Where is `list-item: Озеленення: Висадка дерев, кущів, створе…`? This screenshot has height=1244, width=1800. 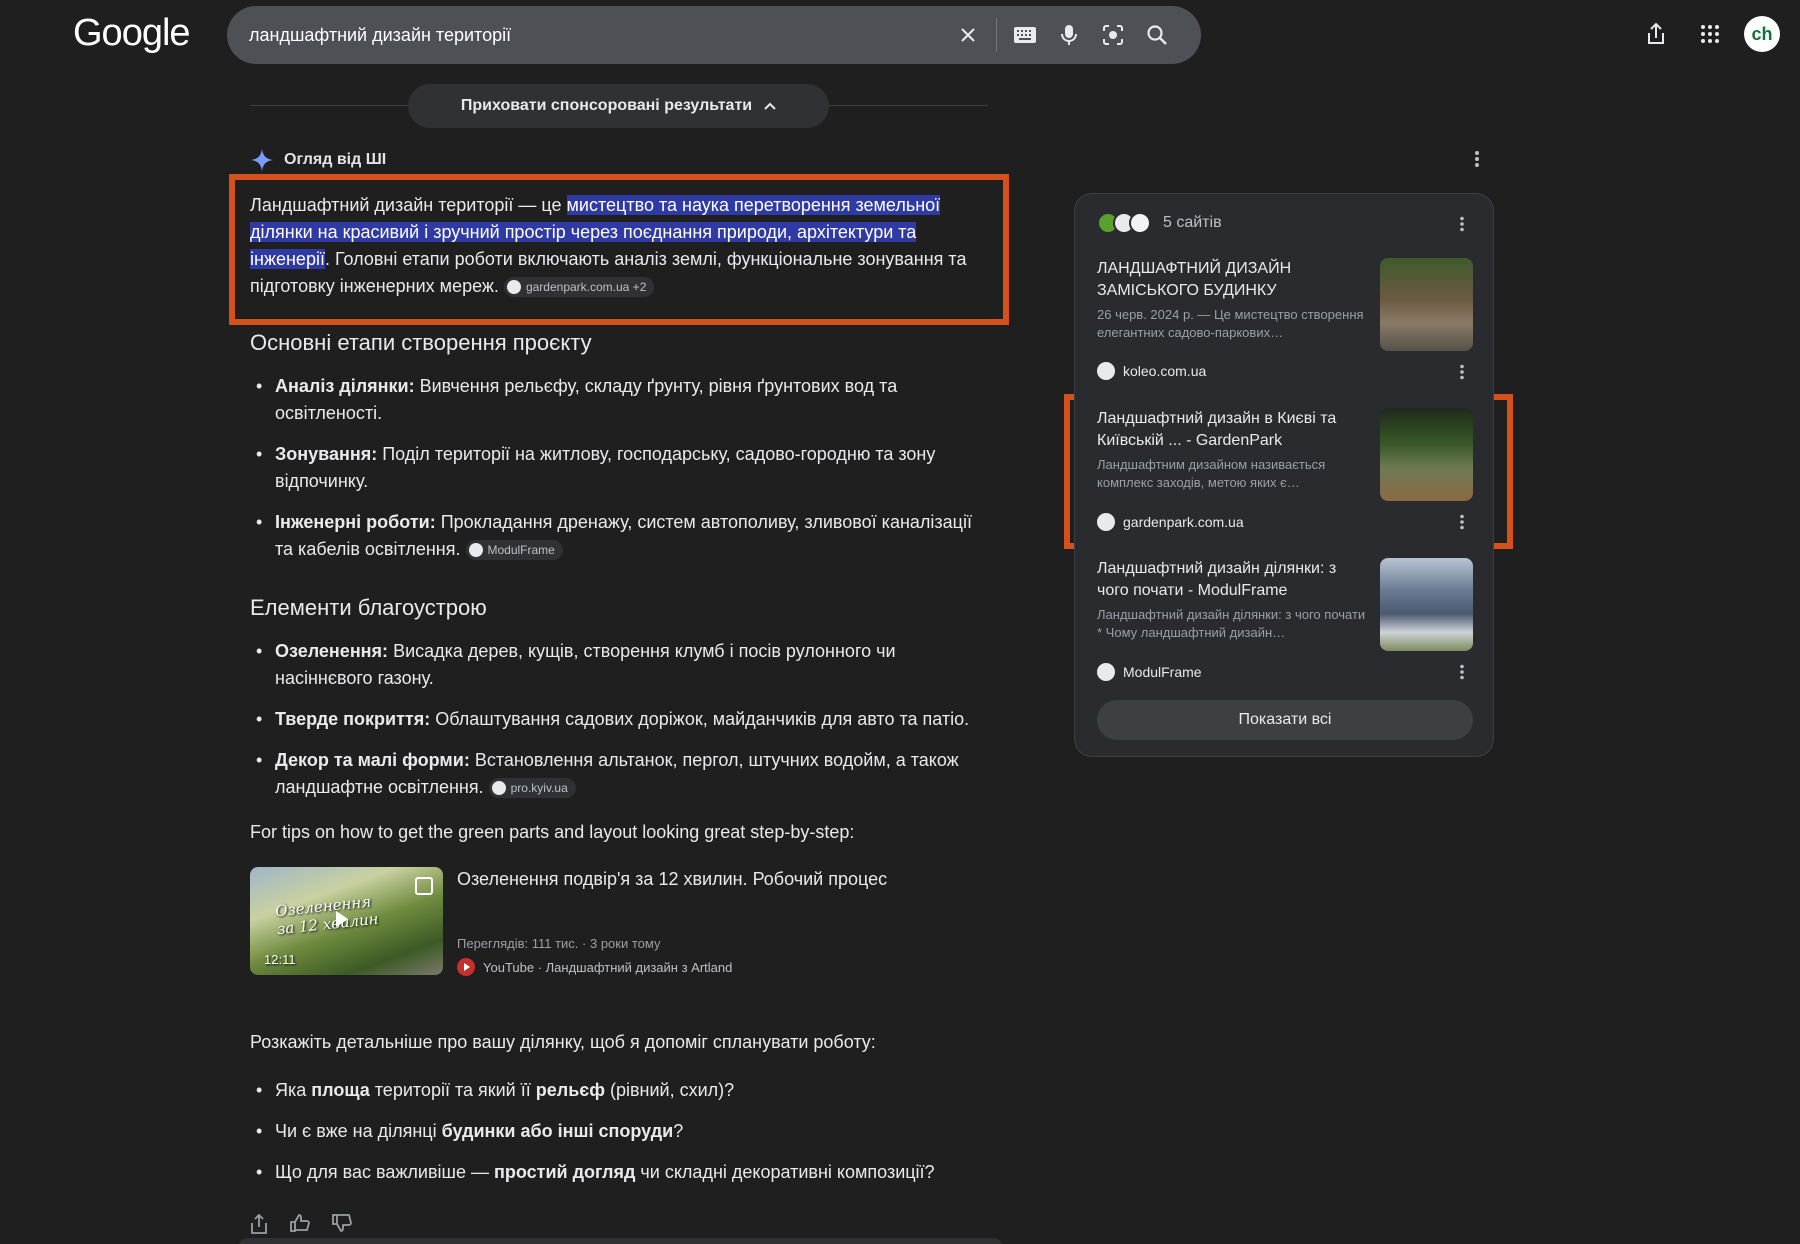
list-item: Озеленення: Висадка дерев, кущів, створе… is located at coordinates (620, 665).